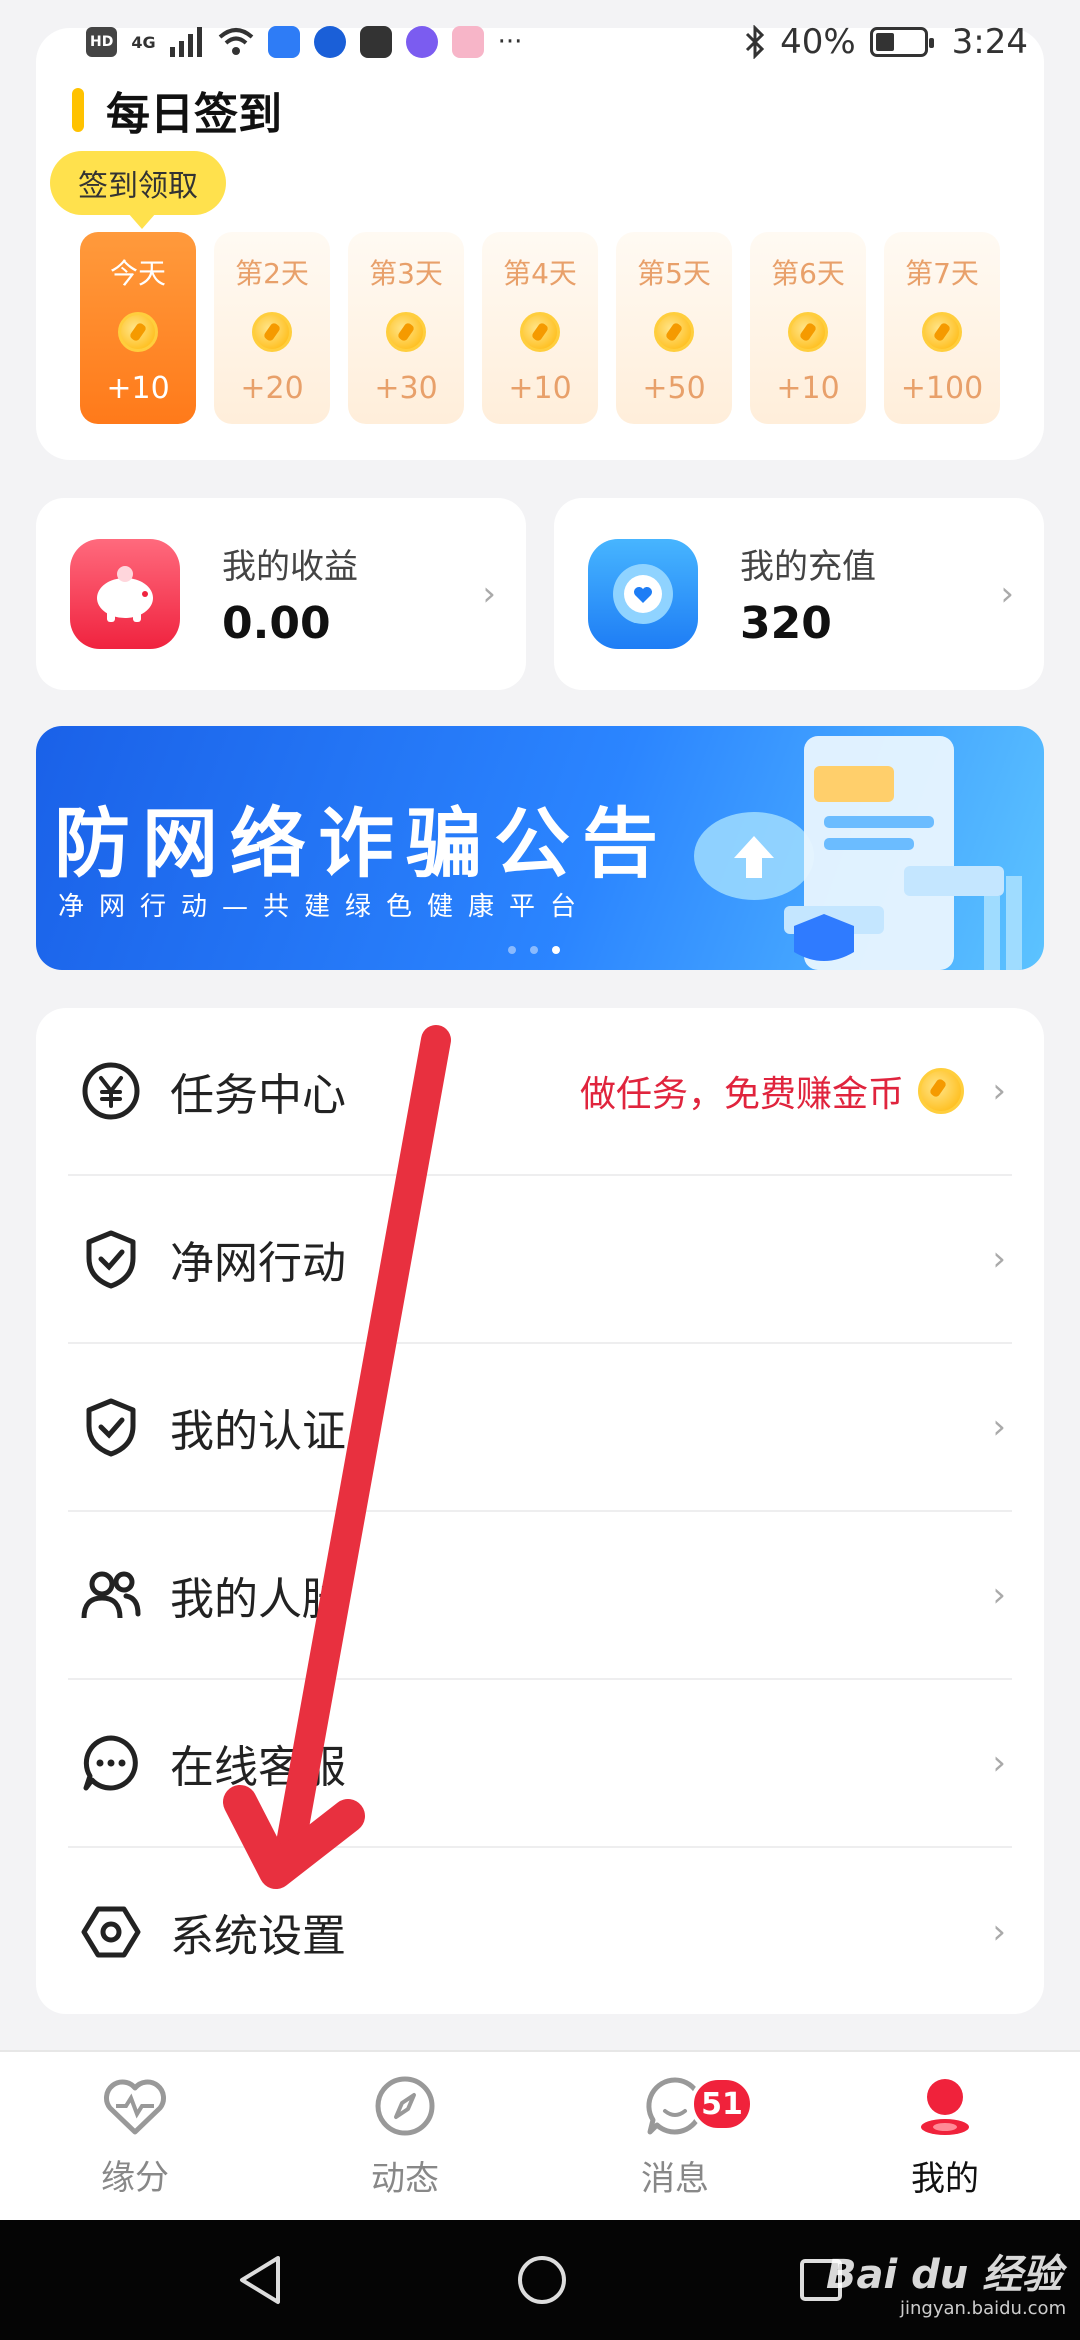  What do you see at coordinates (143, 42) in the screenshot?
I see `network-label: 4G` at bounding box center [143, 42].